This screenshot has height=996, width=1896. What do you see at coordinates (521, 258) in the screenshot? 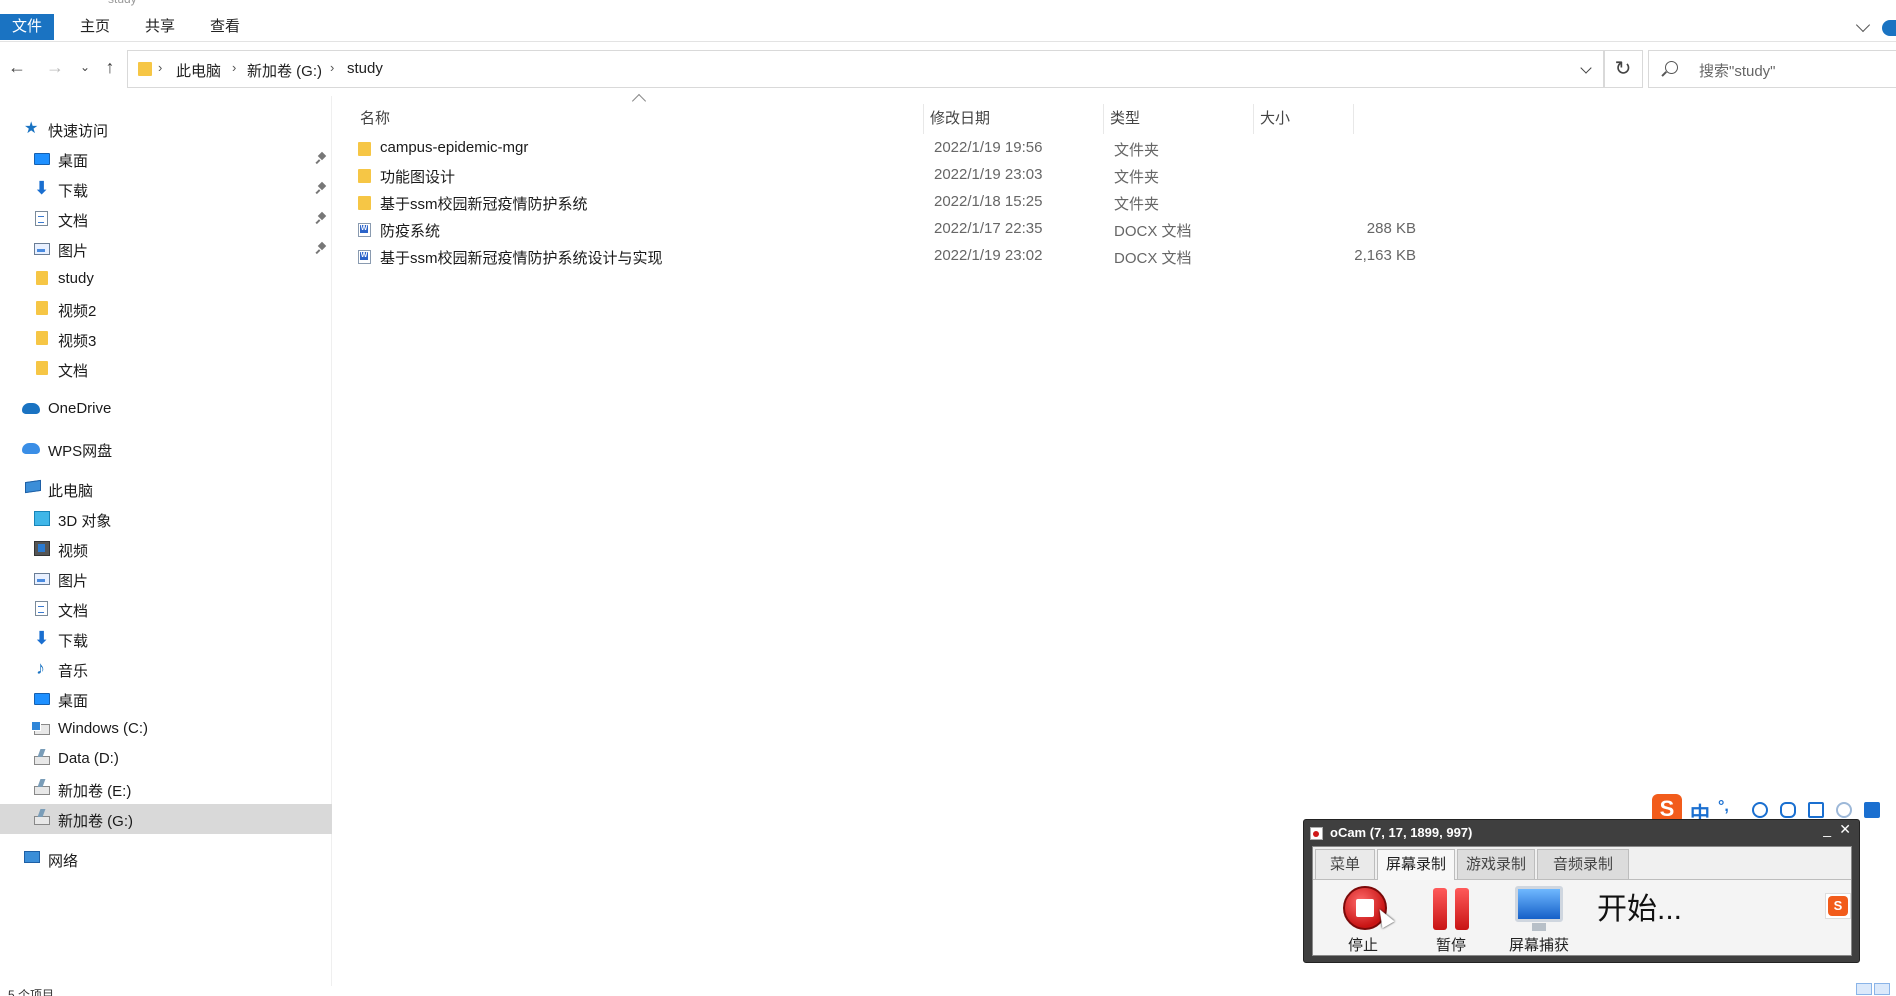
I see `file-name: 基于ssm校园新冠疫情防护系统设计与实现` at bounding box center [521, 258].